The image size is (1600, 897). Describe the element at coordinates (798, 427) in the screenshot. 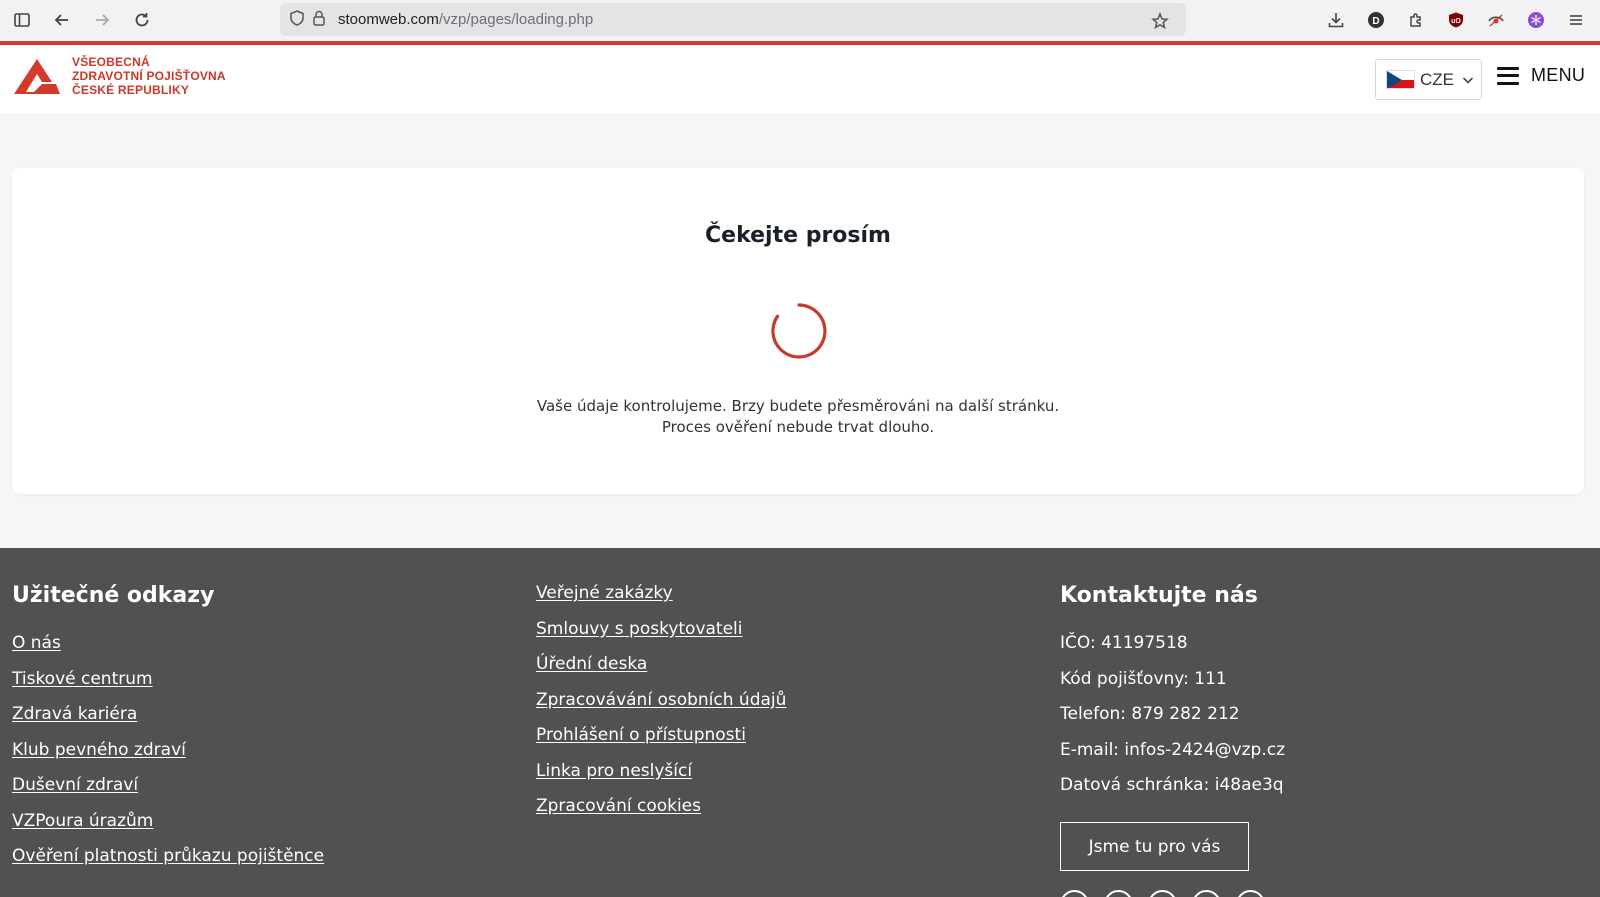

I see `loading-message-line: Proces ověření nebude trvat dlouho.` at that location.